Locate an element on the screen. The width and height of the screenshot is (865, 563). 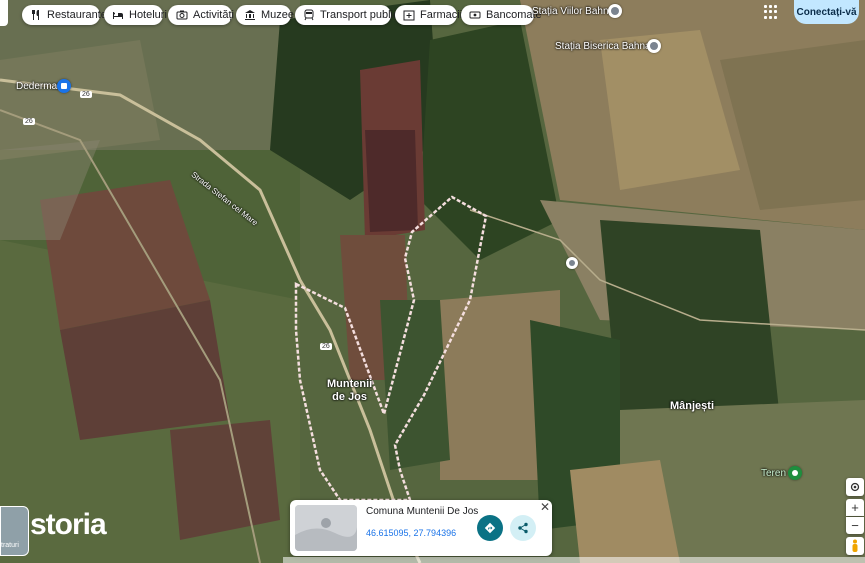
filter-chip-hotels: Hoteluri is located at coordinates (135, 15).